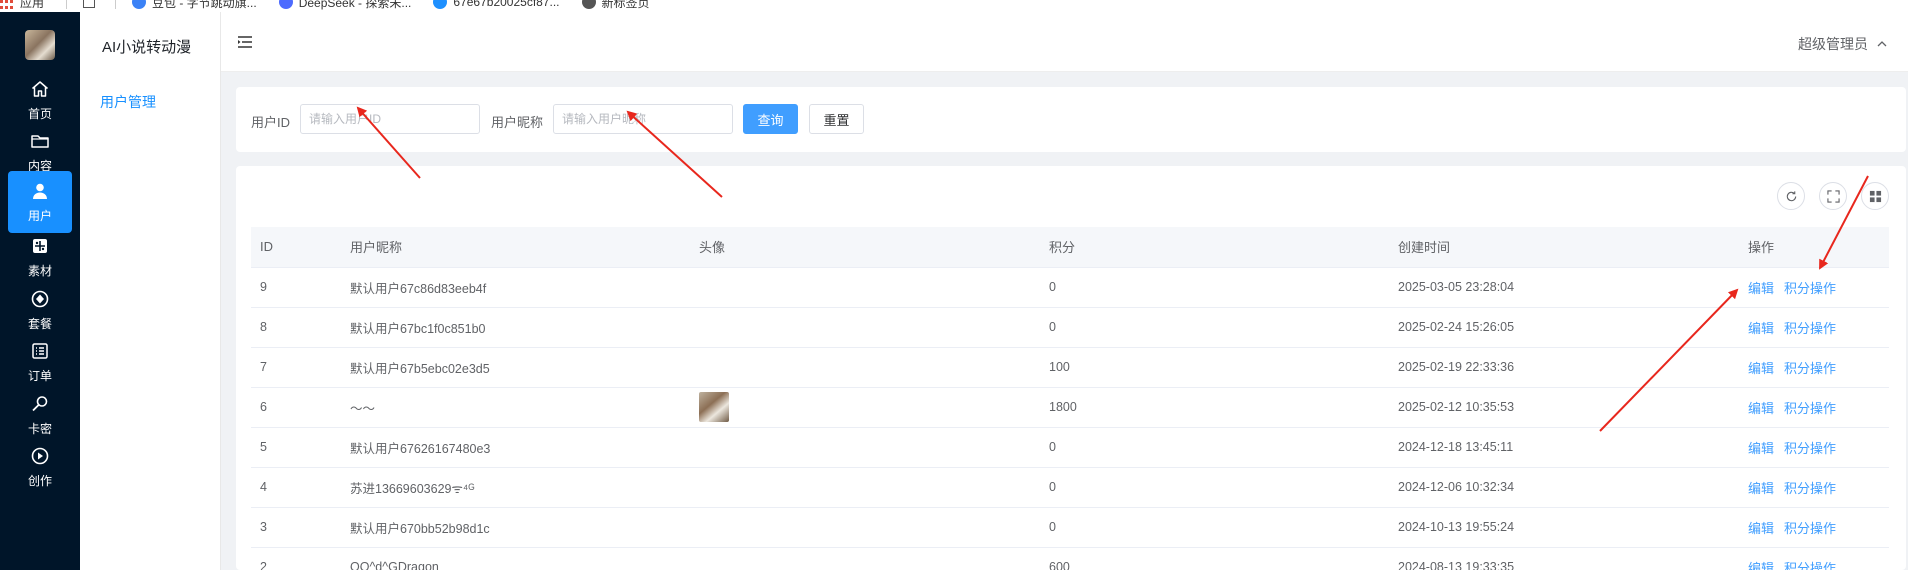 The width and height of the screenshot is (1908, 570). I want to click on divider, so click(67, 4).